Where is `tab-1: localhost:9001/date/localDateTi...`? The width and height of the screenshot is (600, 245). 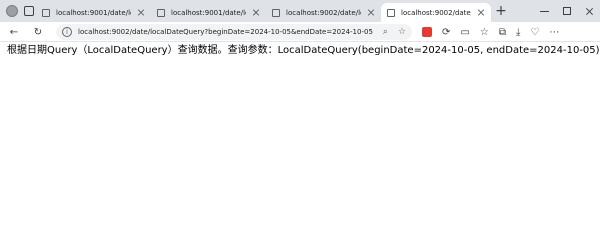 tab-1: localhost:9001/date/localDateTi... is located at coordinates (93, 12).